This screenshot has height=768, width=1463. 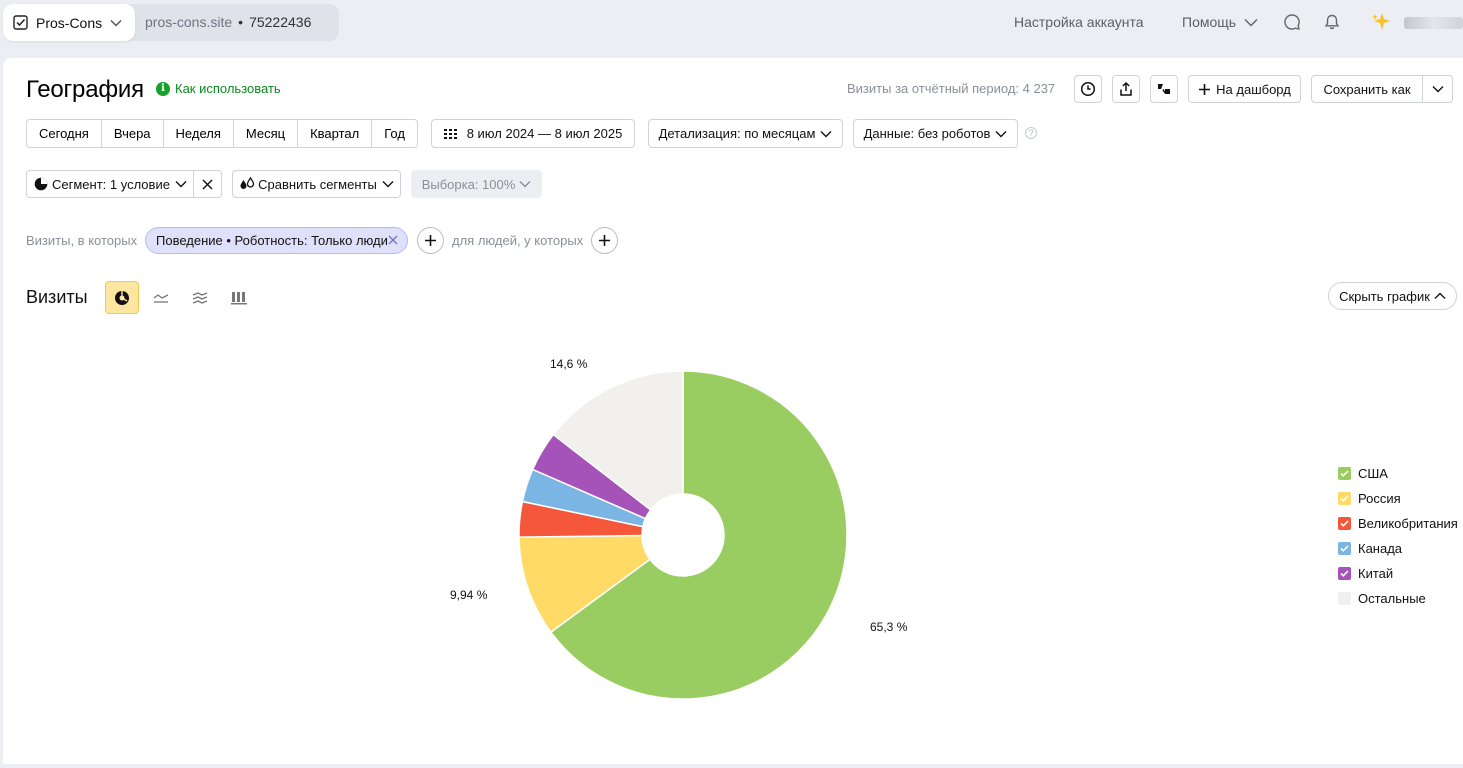 I want to click on save-as-label: Сохранить как, so click(x=1367, y=89).